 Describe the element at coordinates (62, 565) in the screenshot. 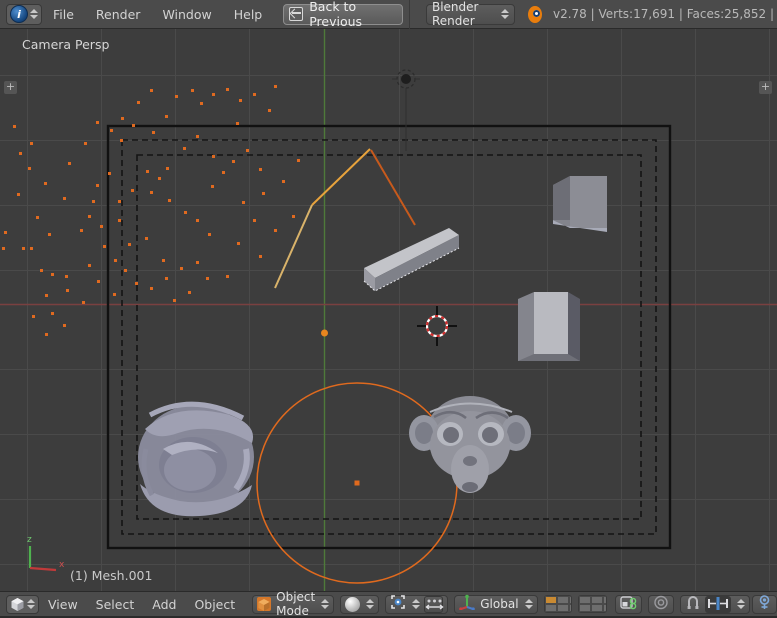

I see `gizmo-x-label: x` at that location.